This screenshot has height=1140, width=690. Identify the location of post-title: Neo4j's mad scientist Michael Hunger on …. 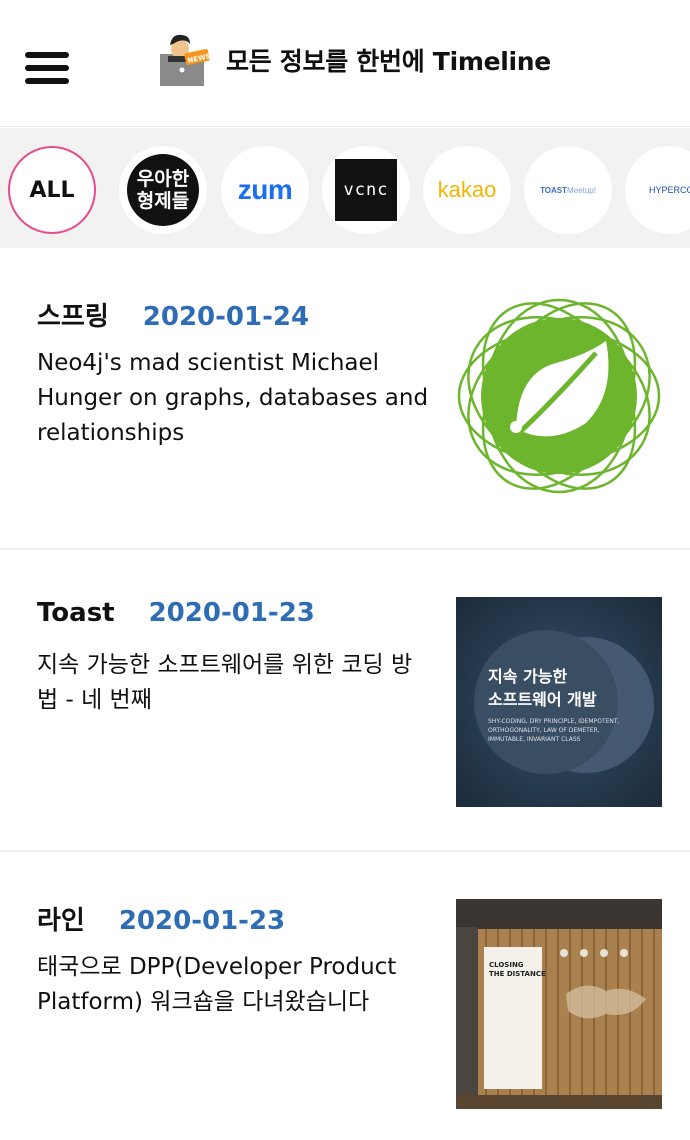
(234, 398).